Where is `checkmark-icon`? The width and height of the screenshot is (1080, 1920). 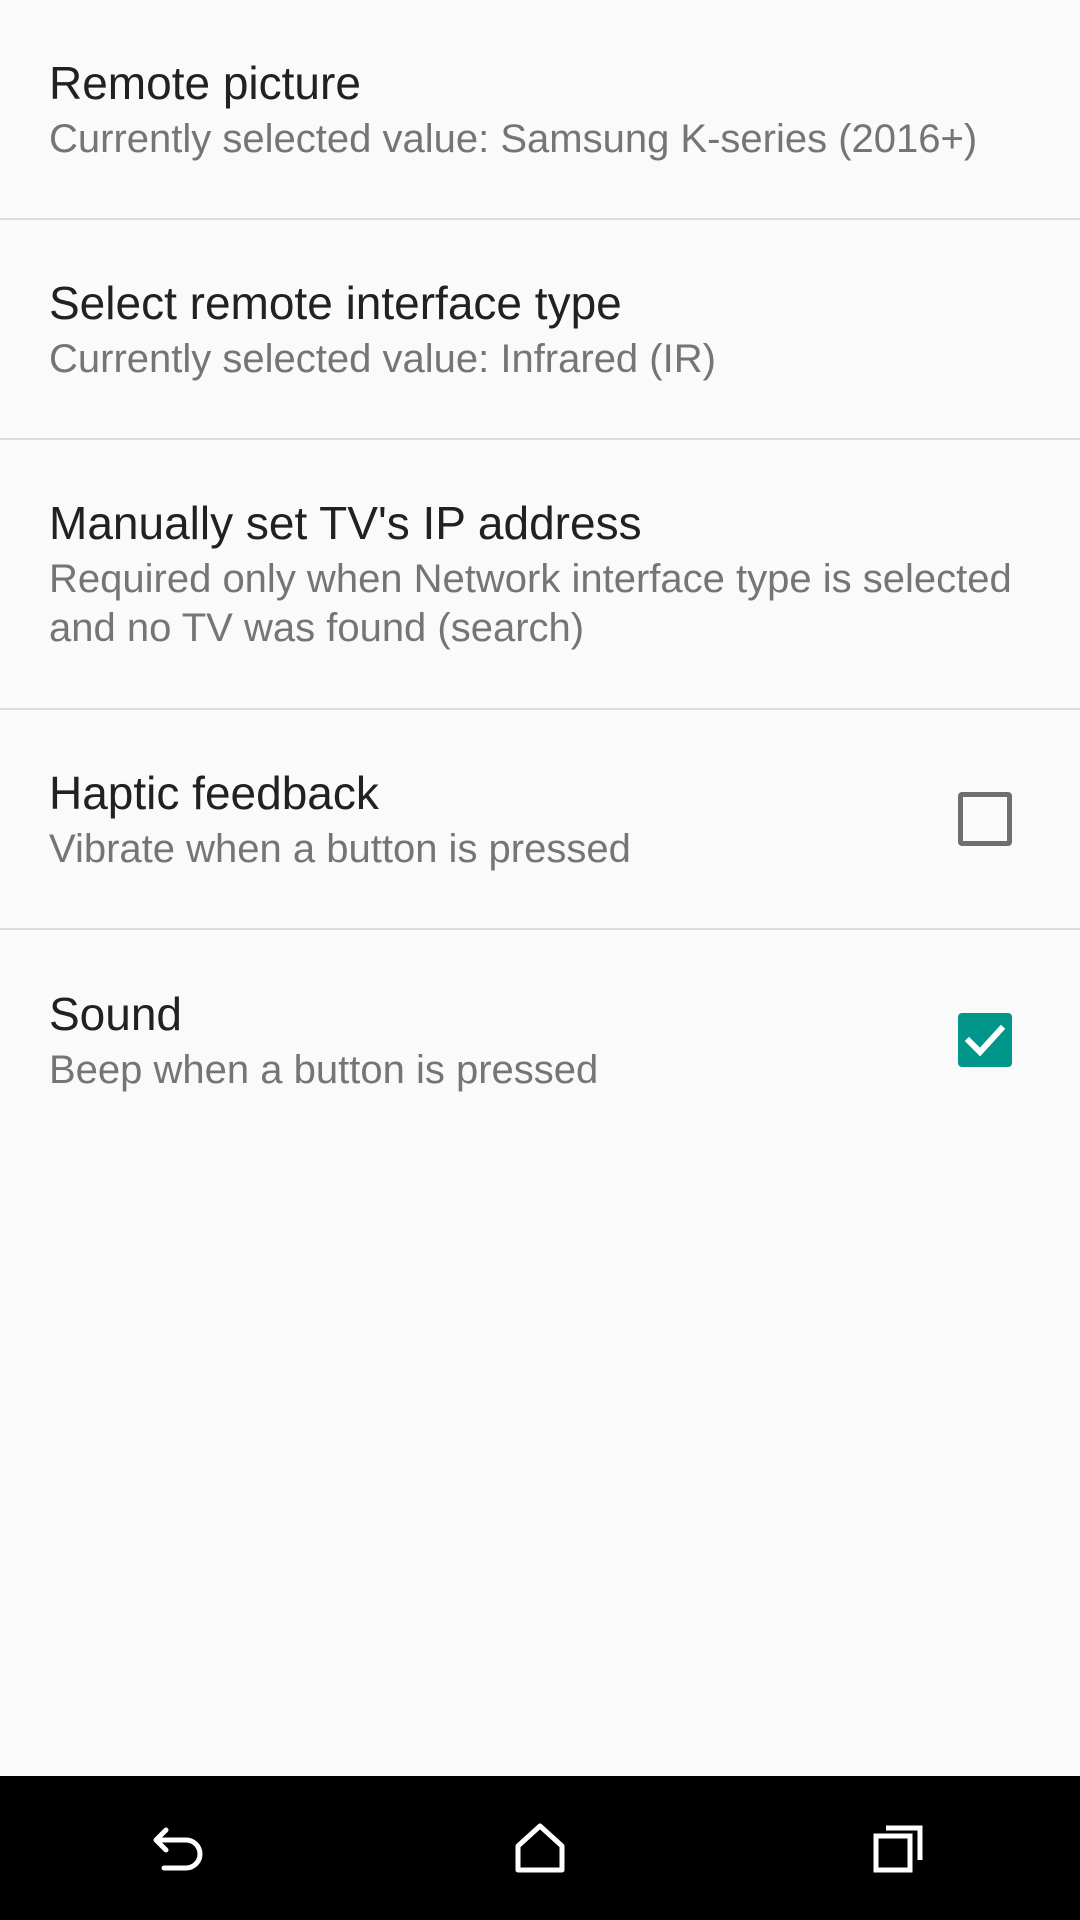 checkmark-icon is located at coordinates (985, 1040).